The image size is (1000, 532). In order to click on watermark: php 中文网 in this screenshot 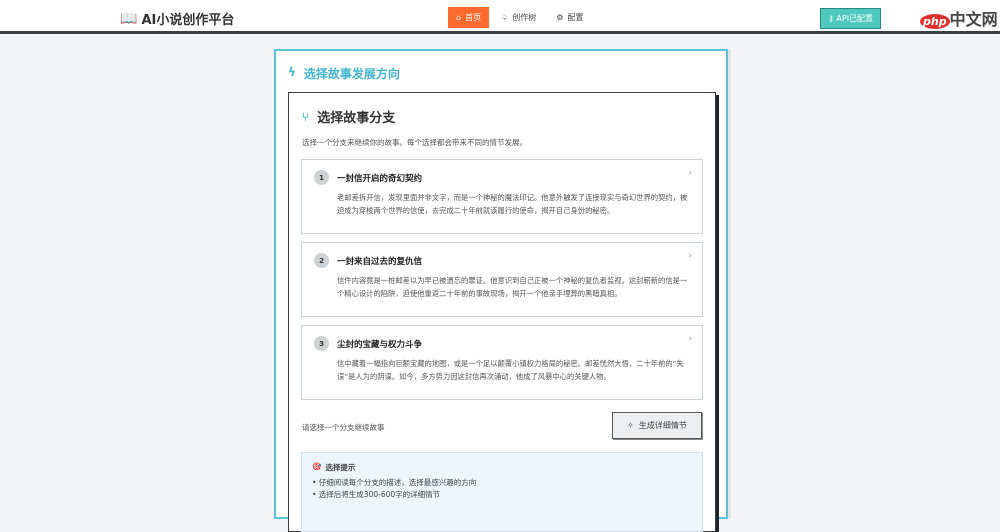, I will do `click(959, 18)`.